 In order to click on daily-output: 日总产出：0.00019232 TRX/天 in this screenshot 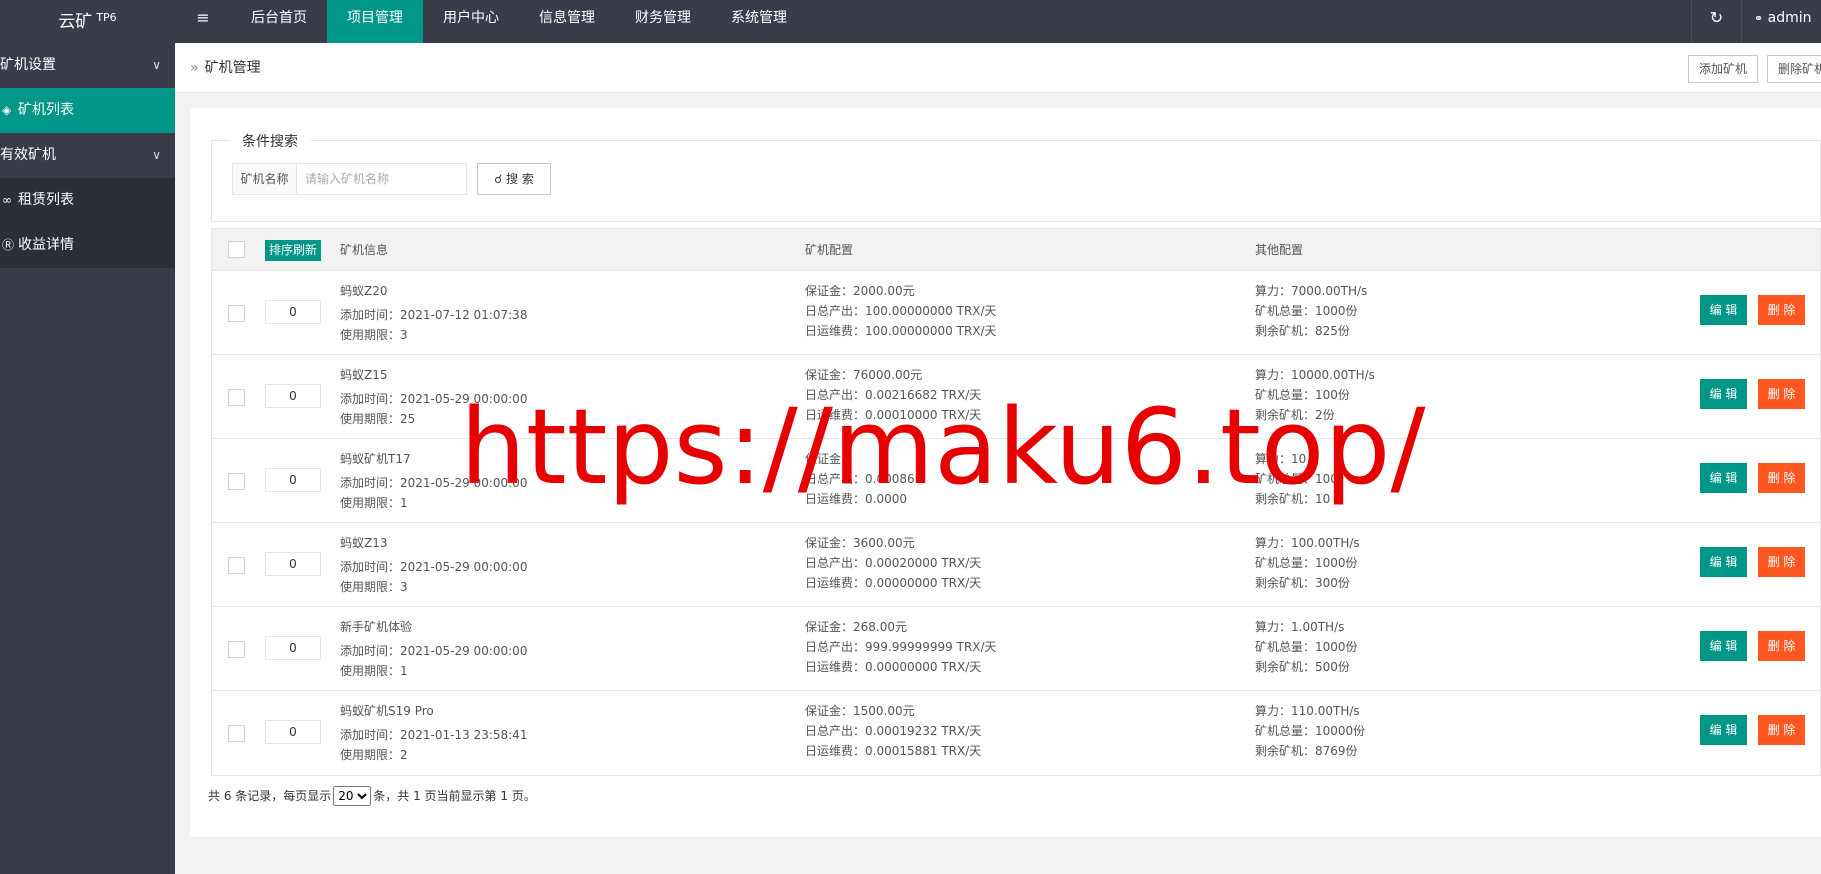, I will do `click(893, 731)`.